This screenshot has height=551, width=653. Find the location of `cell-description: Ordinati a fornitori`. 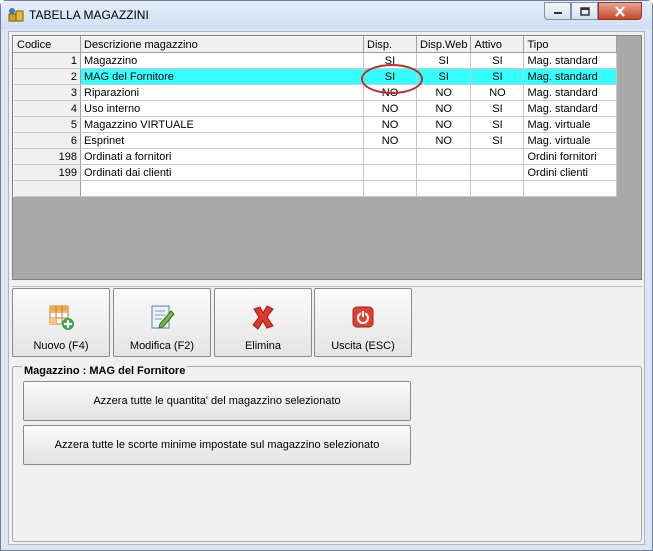

cell-description: Ordinati a fornitori is located at coordinates (222, 156).